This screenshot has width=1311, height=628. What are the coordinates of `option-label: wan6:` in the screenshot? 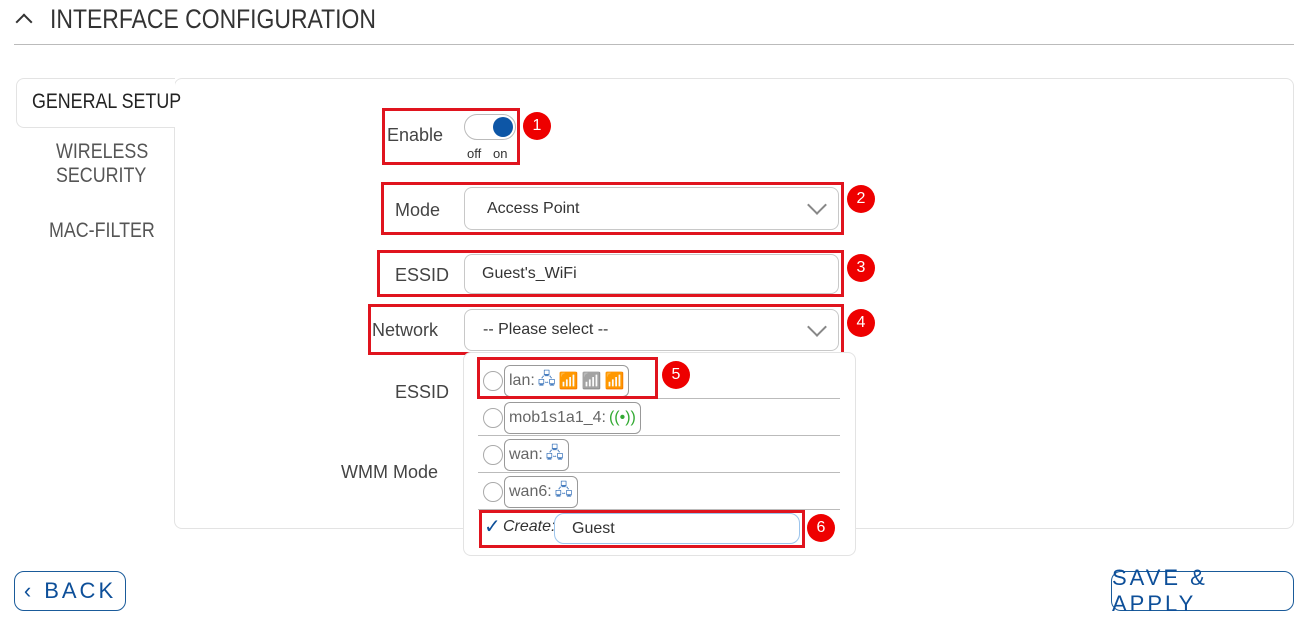 It's located at (530, 491).